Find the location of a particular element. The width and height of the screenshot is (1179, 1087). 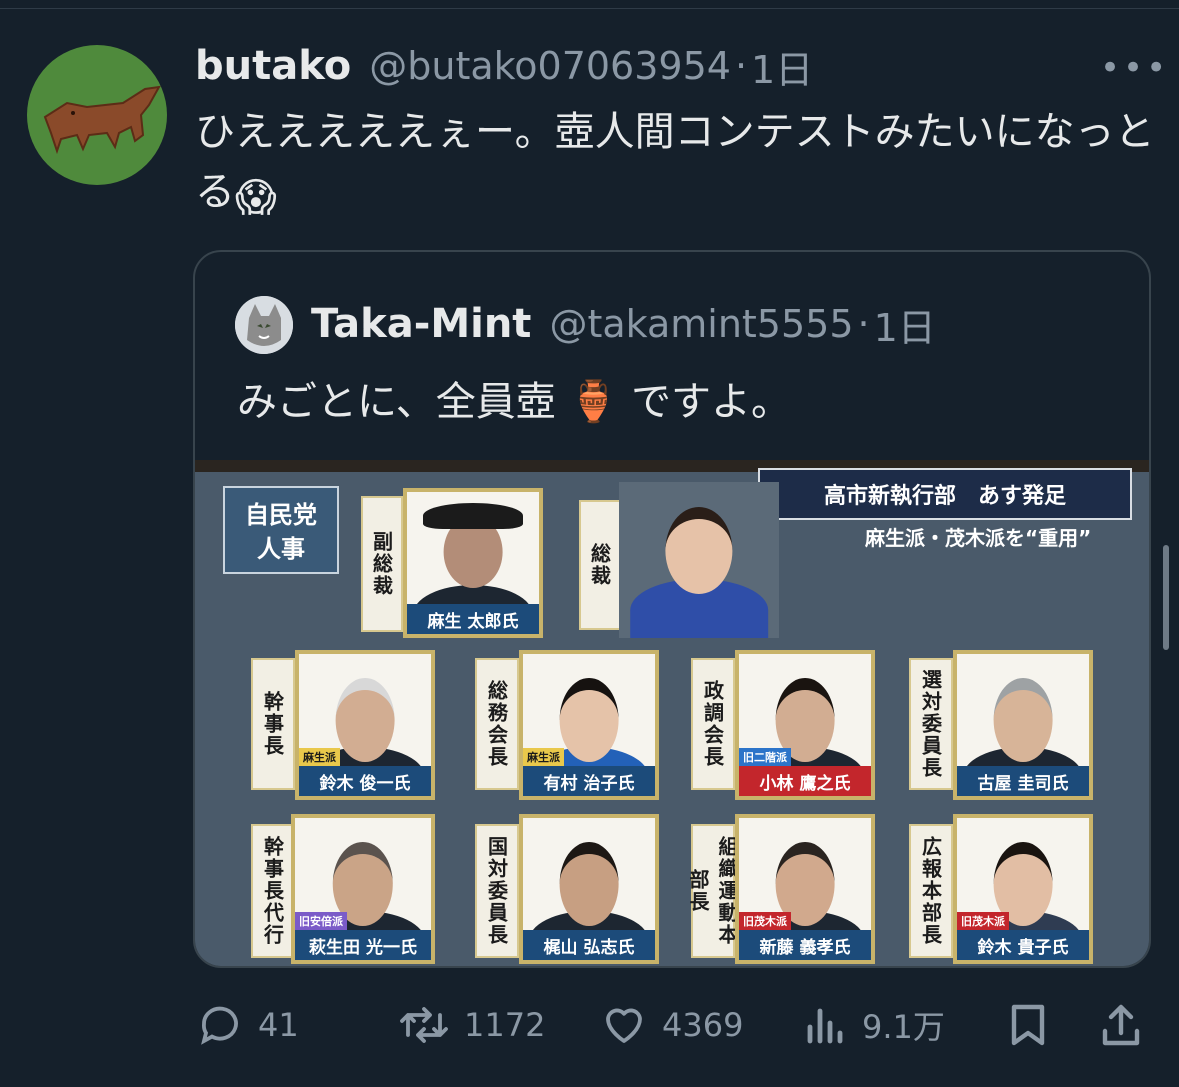

views-button: 9.1万 is located at coordinates (874, 1025).